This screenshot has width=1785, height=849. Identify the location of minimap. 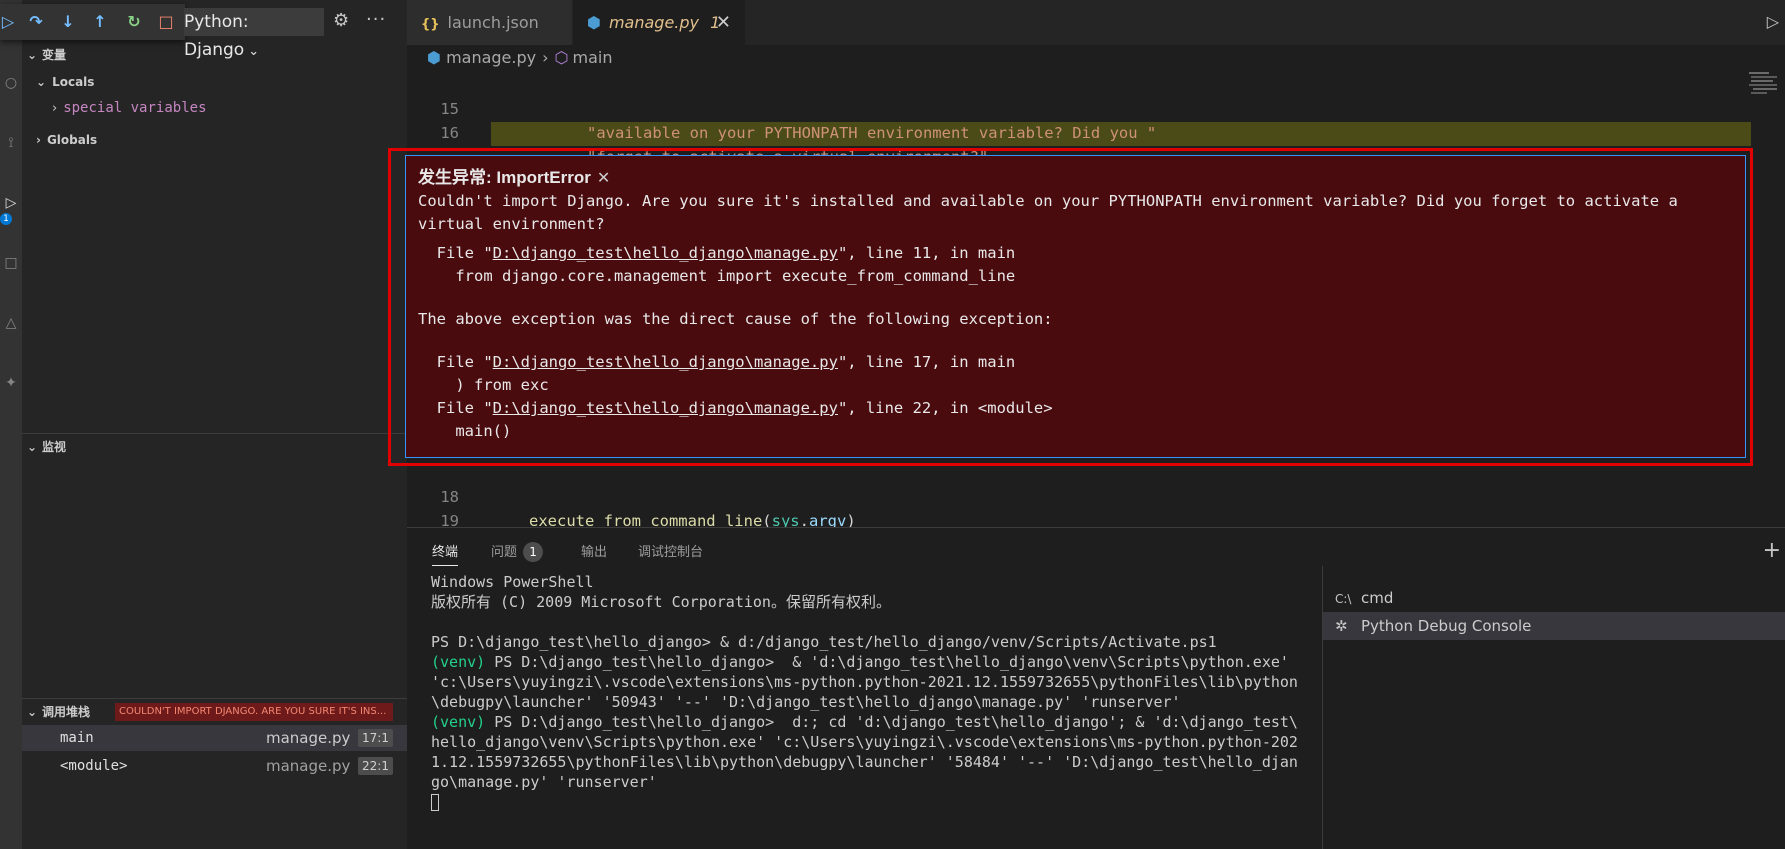
(1764, 100).